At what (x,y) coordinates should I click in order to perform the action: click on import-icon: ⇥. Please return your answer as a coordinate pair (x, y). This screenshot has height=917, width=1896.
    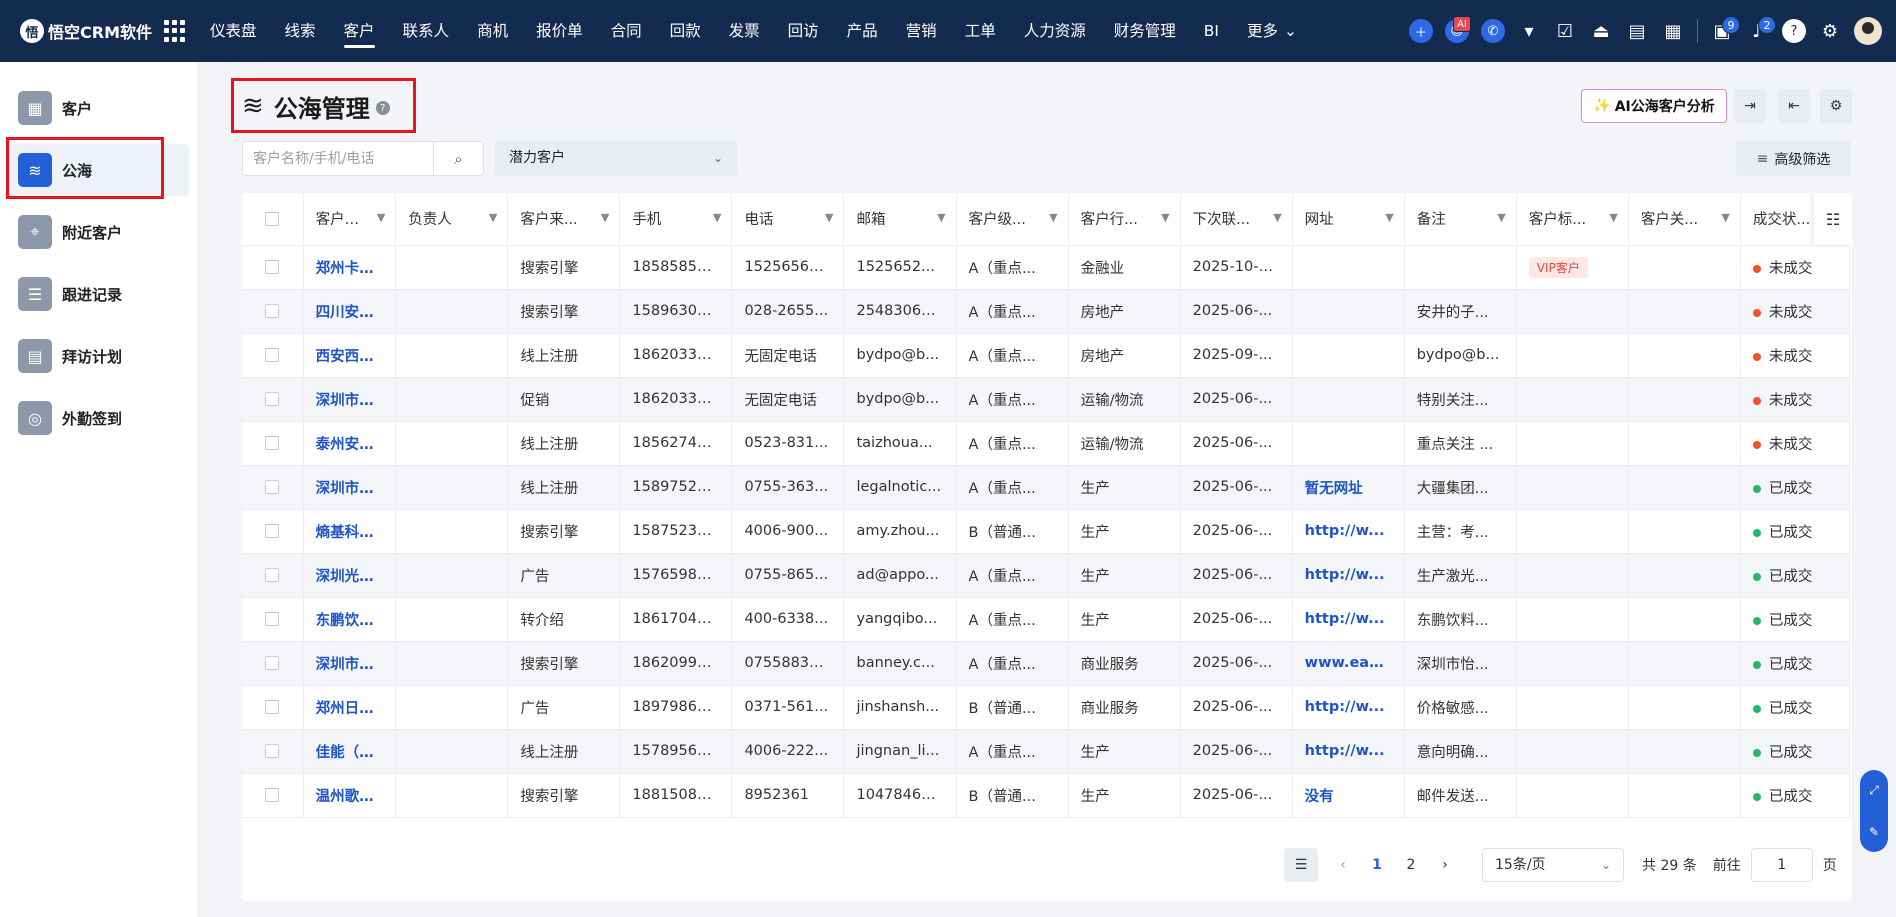
    Looking at the image, I should click on (1750, 106).